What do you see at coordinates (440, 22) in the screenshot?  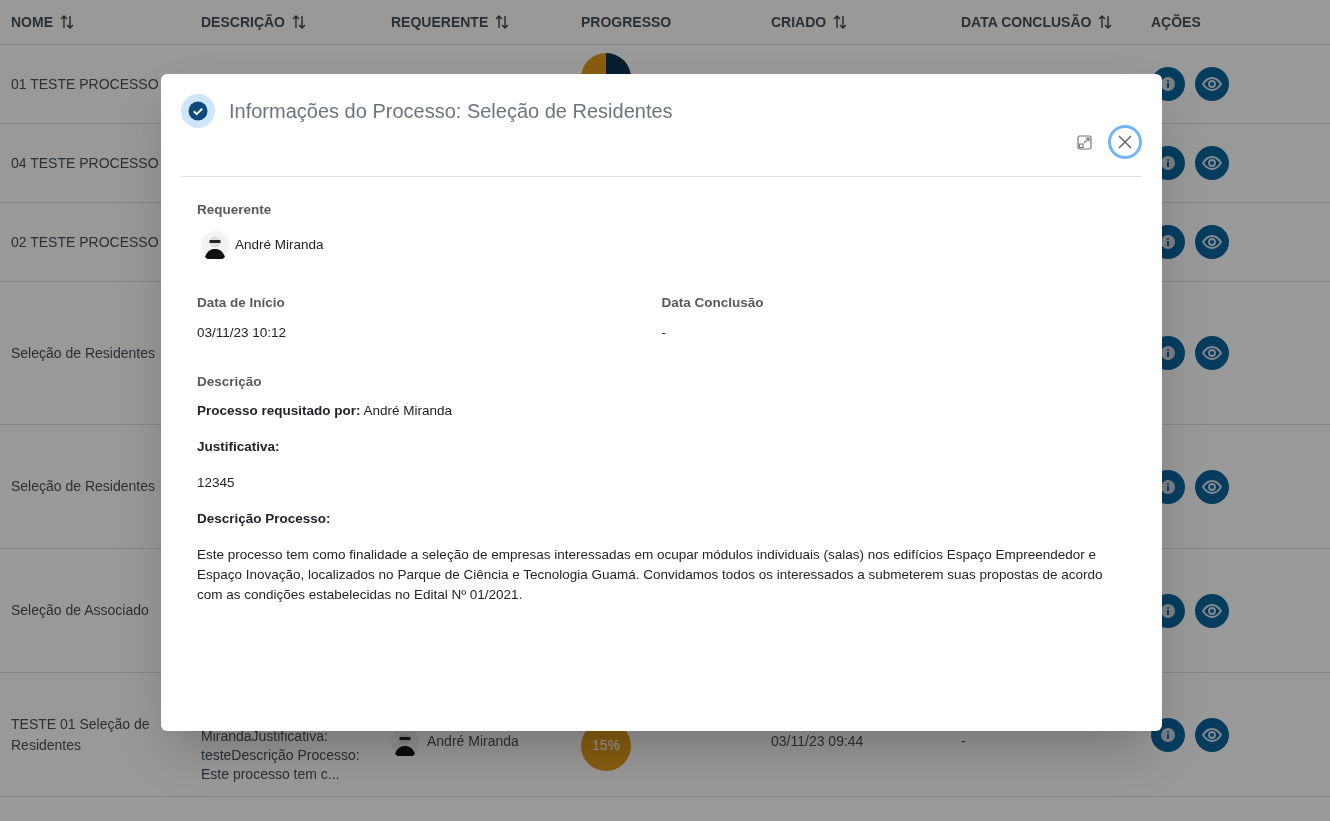 I see `column-header: REQUERENTE` at bounding box center [440, 22].